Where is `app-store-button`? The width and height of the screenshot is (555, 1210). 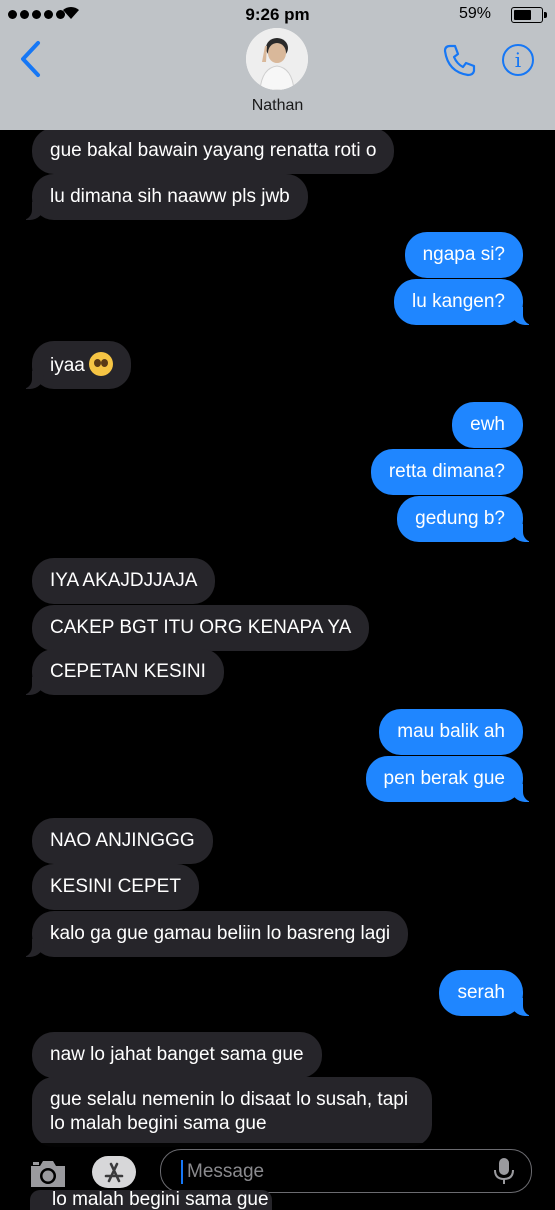 app-store-button is located at coordinates (114, 1172).